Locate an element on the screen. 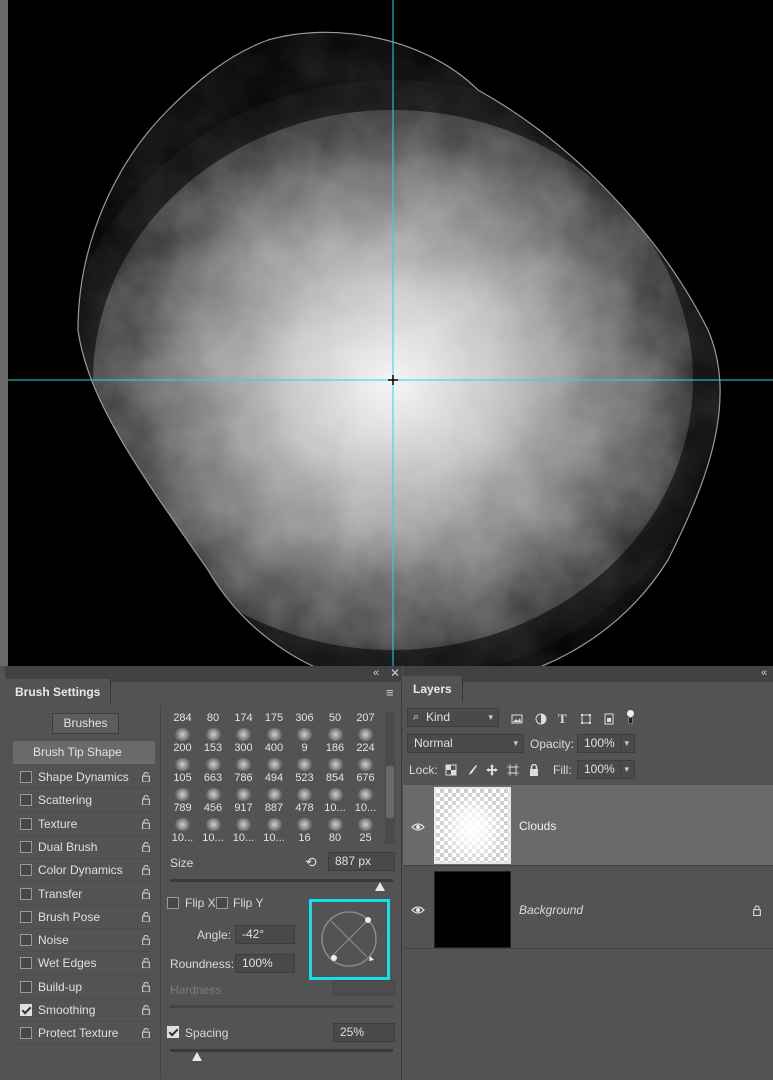 The width and height of the screenshot is (773, 1080). brush-preset-cell: 456 is located at coordinates (213, 801).